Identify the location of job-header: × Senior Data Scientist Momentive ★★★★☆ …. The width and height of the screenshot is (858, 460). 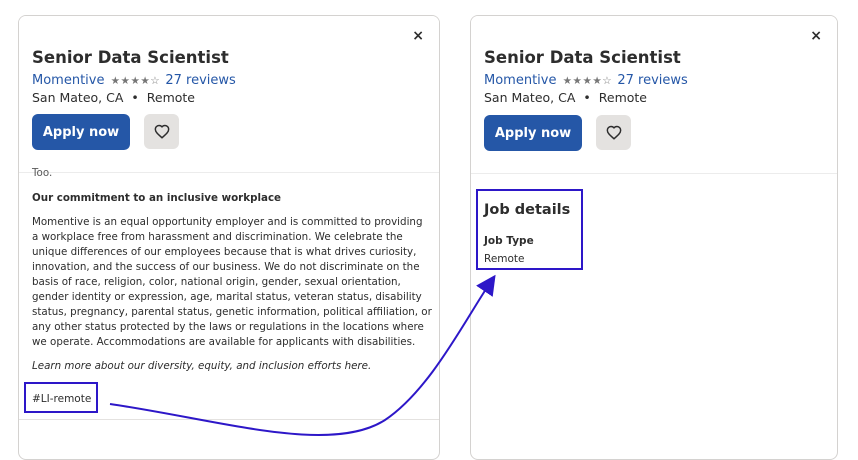
(654, 95).